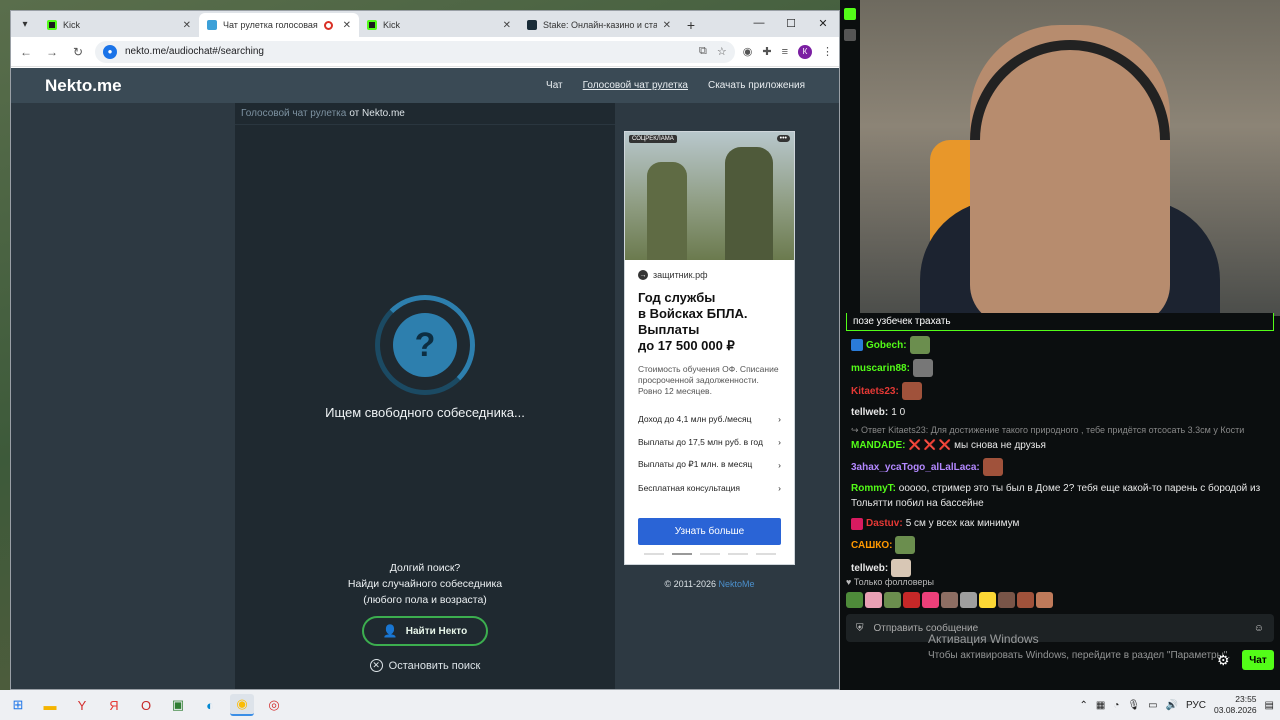 The image size is (1280, 720). I want to click on volume-icon: 🔊, so click(1172, 705).